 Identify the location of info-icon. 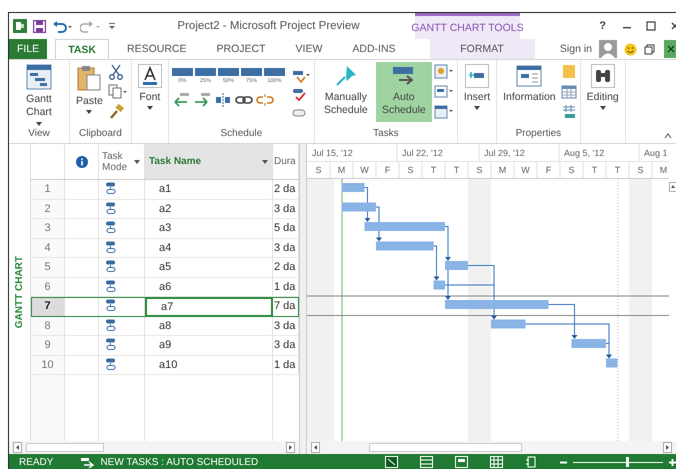
(82, 162).